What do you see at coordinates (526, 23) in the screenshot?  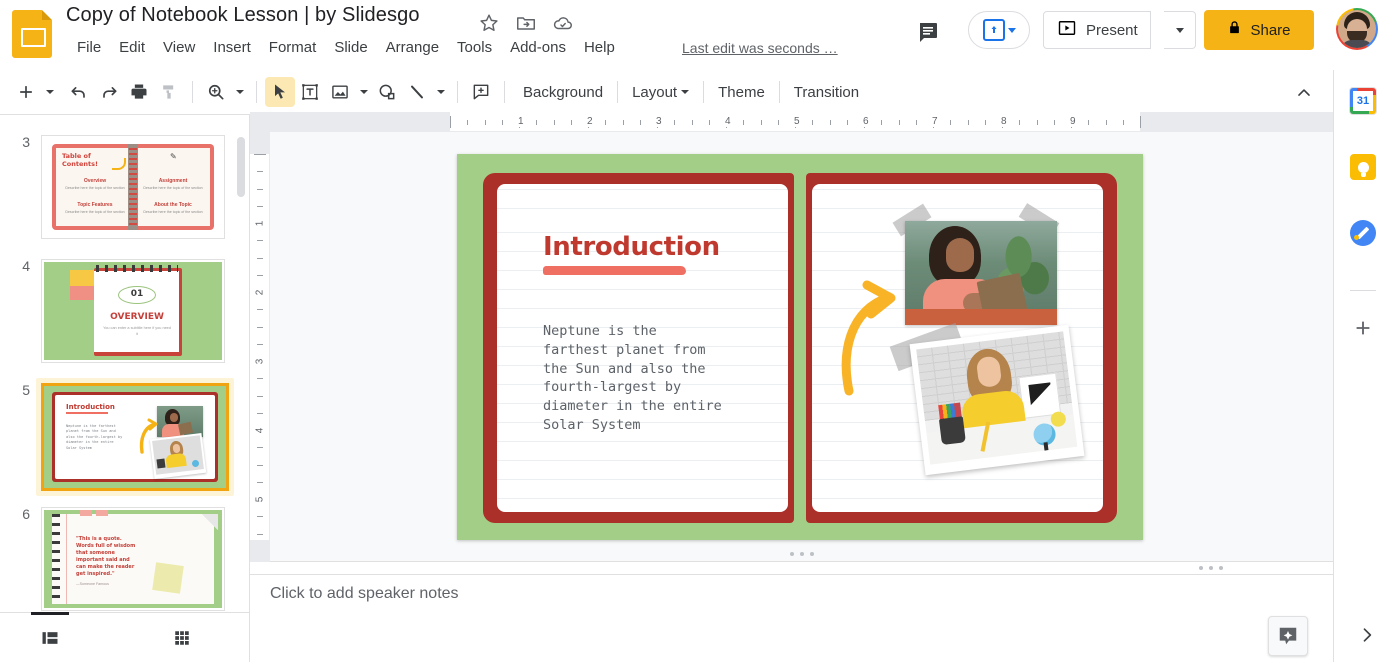 I see `move-to-folder-icon` at bounding box center [526, 23].